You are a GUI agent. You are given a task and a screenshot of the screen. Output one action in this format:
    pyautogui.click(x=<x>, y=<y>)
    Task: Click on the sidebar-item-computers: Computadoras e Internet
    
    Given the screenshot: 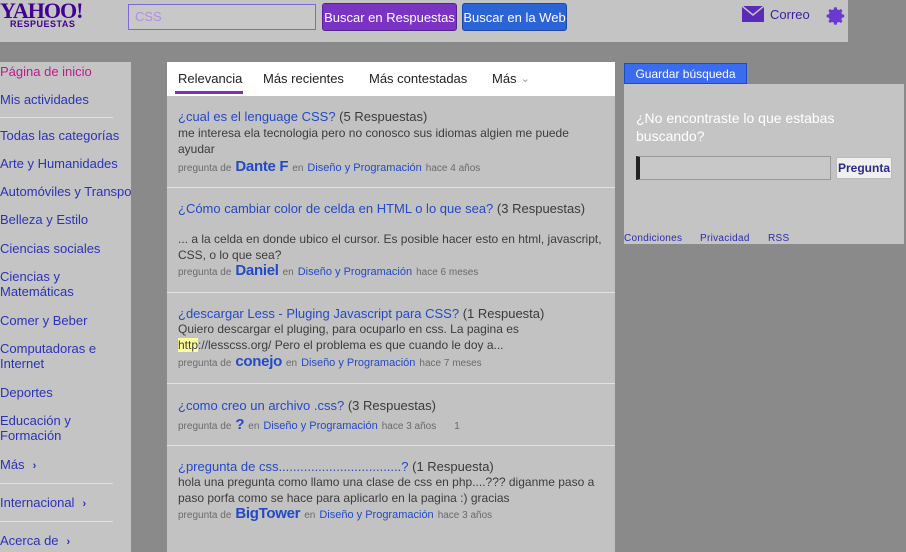 What is the action you would take?
    pyautogui.click(x=48, y=356)
    